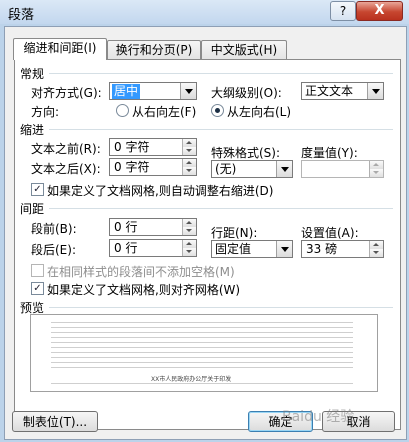 The height and width of the screenshot is (442, 409). Describe the element at coordinates (343, 11) in the screenshot. I see `help-button: ?` at that location.